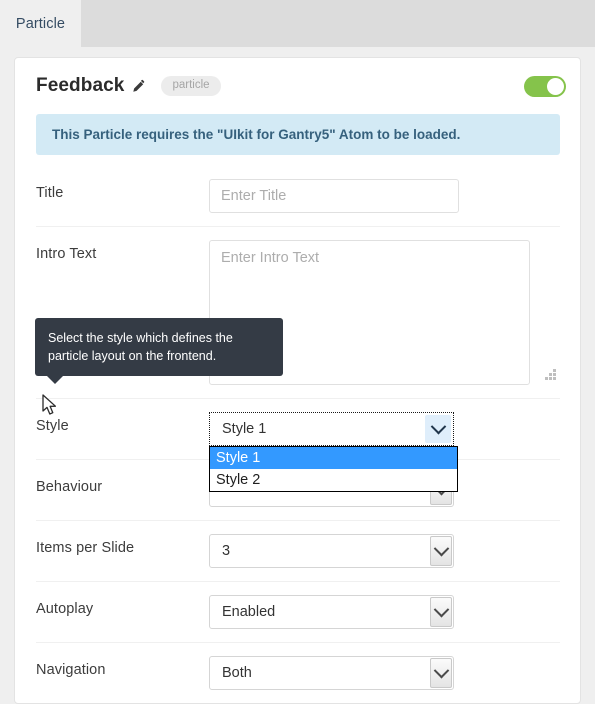 The height and width of the screenshot is (704, 595). I want to click on form-row-items-per-slide: Items per Slide 3, so click(298, 551).